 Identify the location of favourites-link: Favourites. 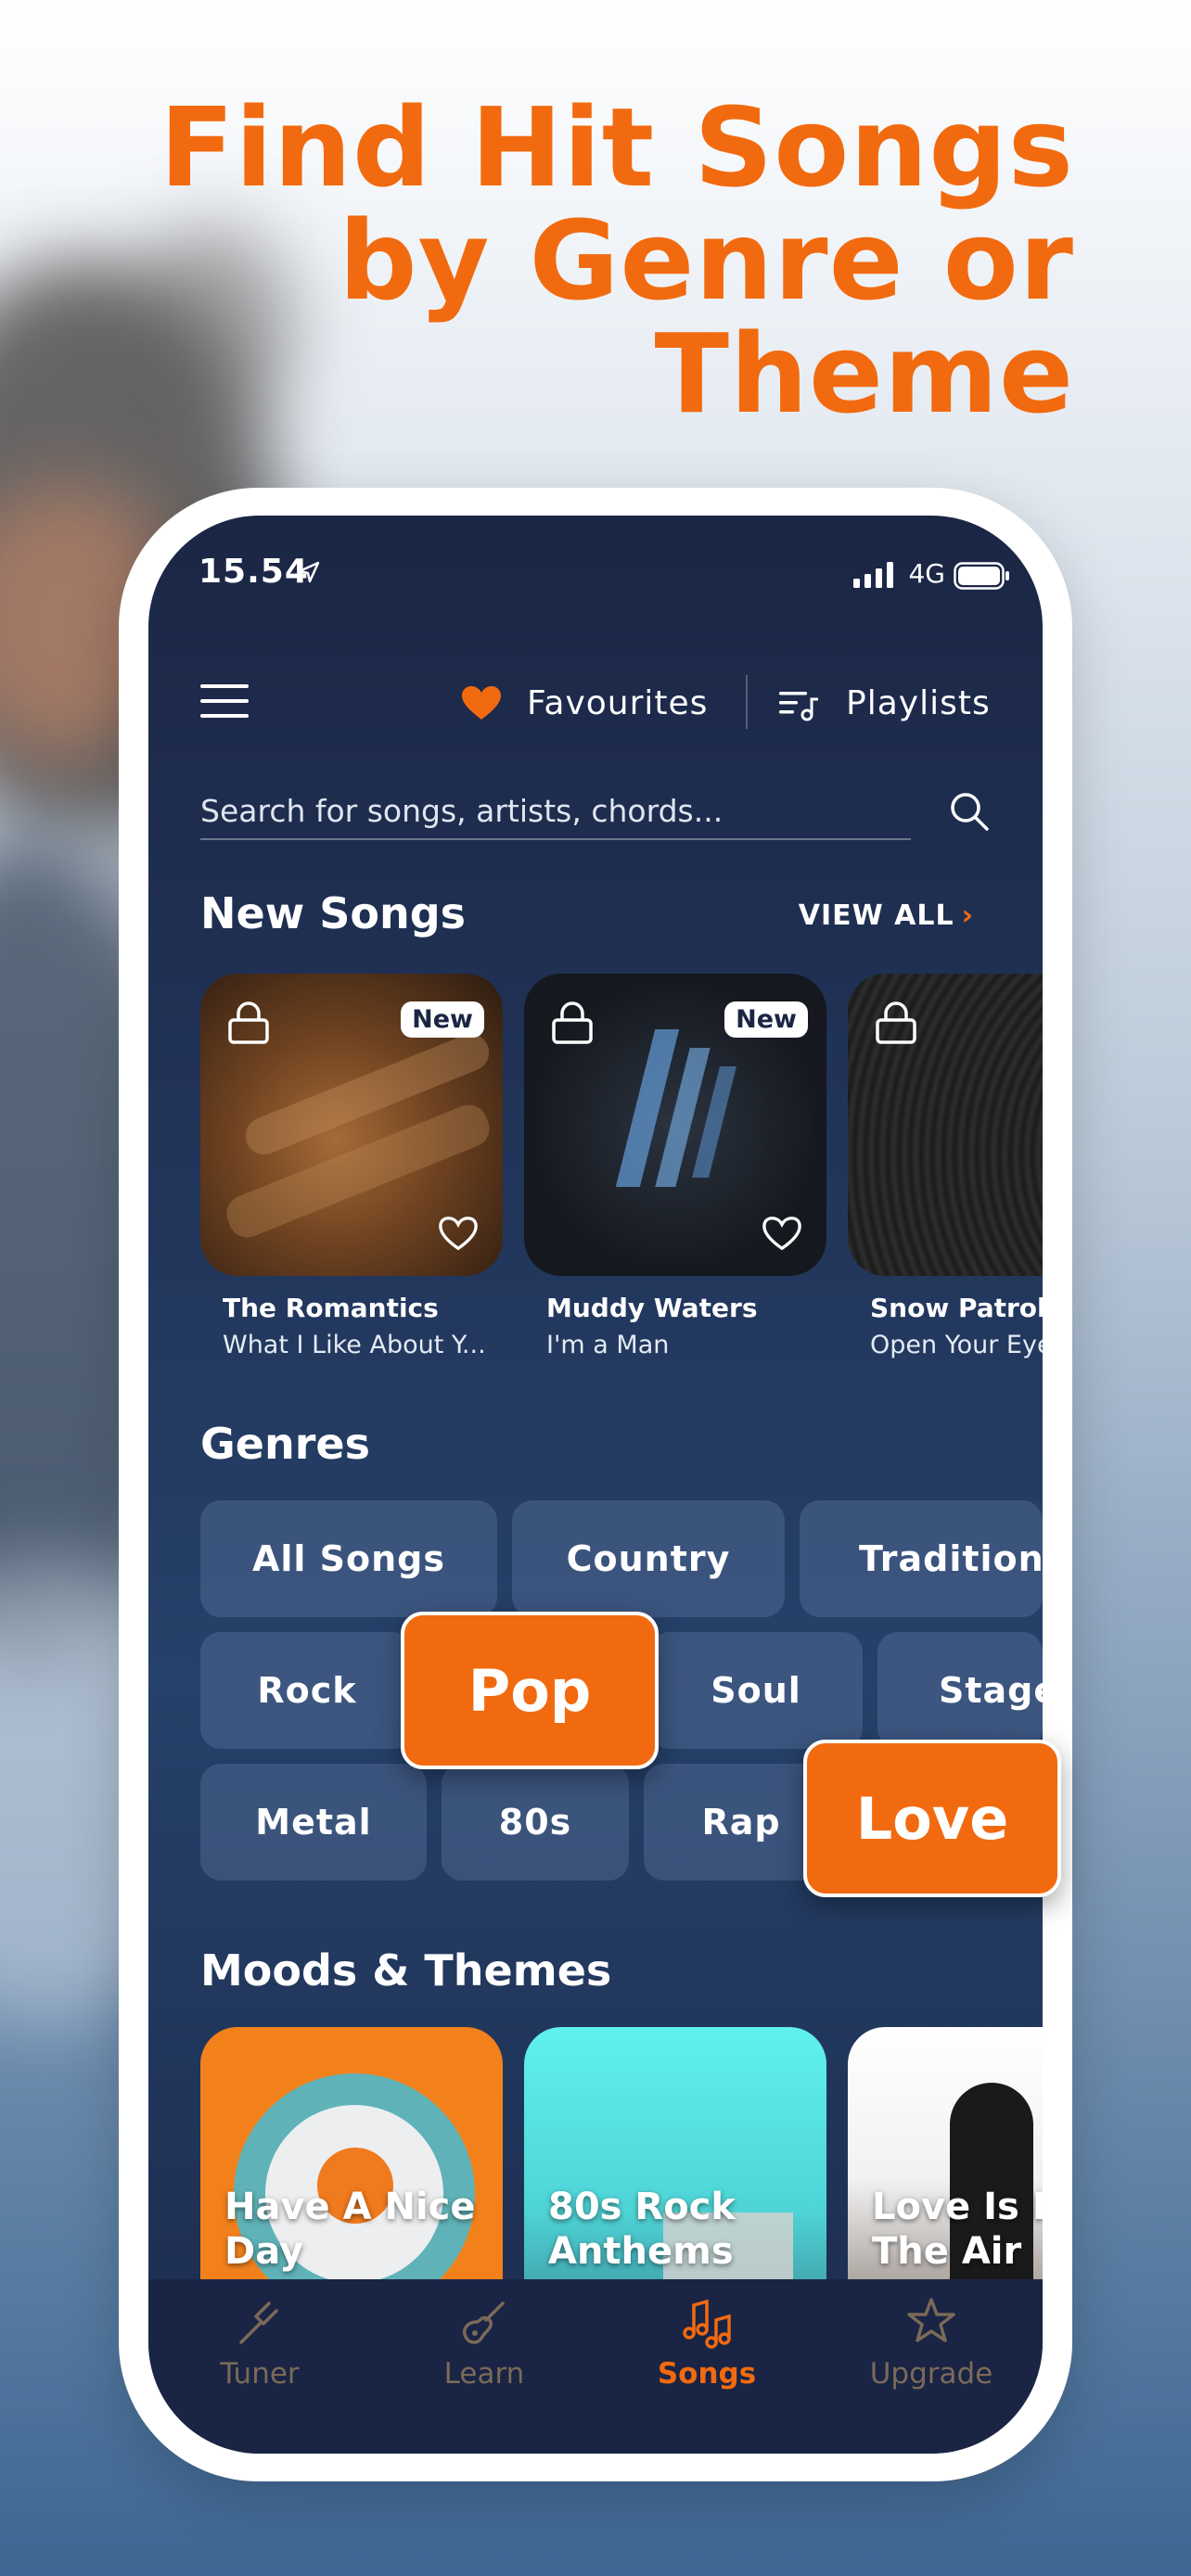
(617, 703).